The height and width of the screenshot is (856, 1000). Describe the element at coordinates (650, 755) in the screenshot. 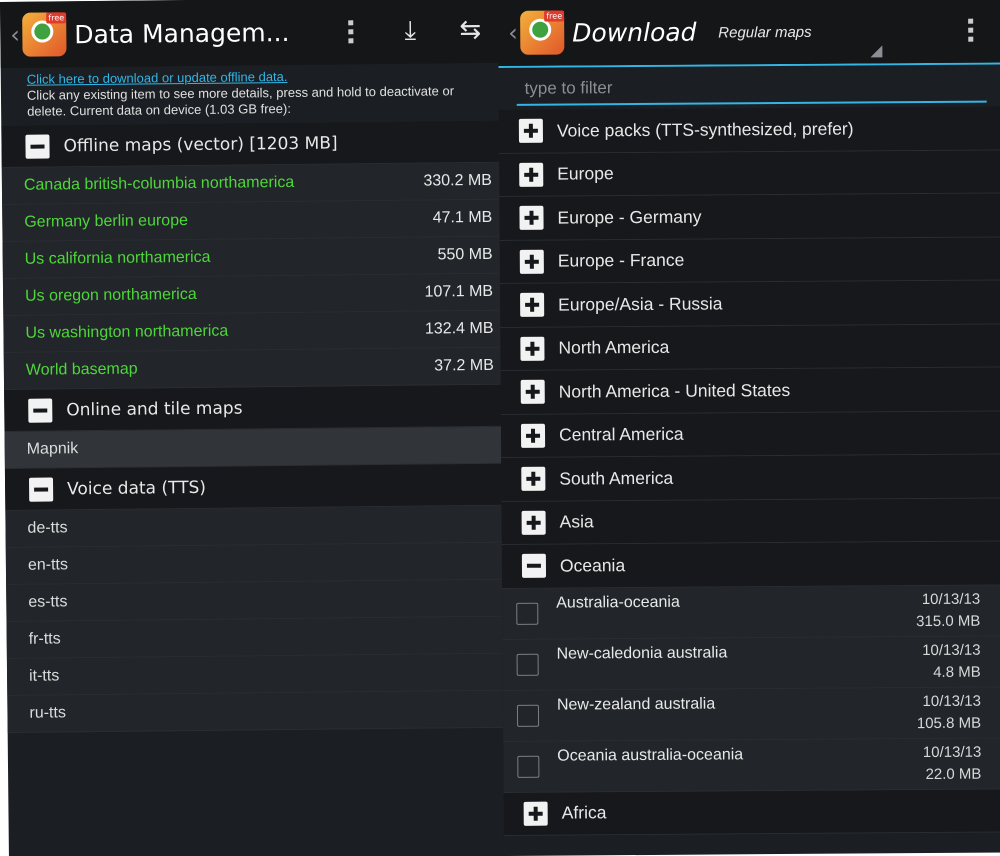

I see `item-name: Oceania australia-oceania` at that location.